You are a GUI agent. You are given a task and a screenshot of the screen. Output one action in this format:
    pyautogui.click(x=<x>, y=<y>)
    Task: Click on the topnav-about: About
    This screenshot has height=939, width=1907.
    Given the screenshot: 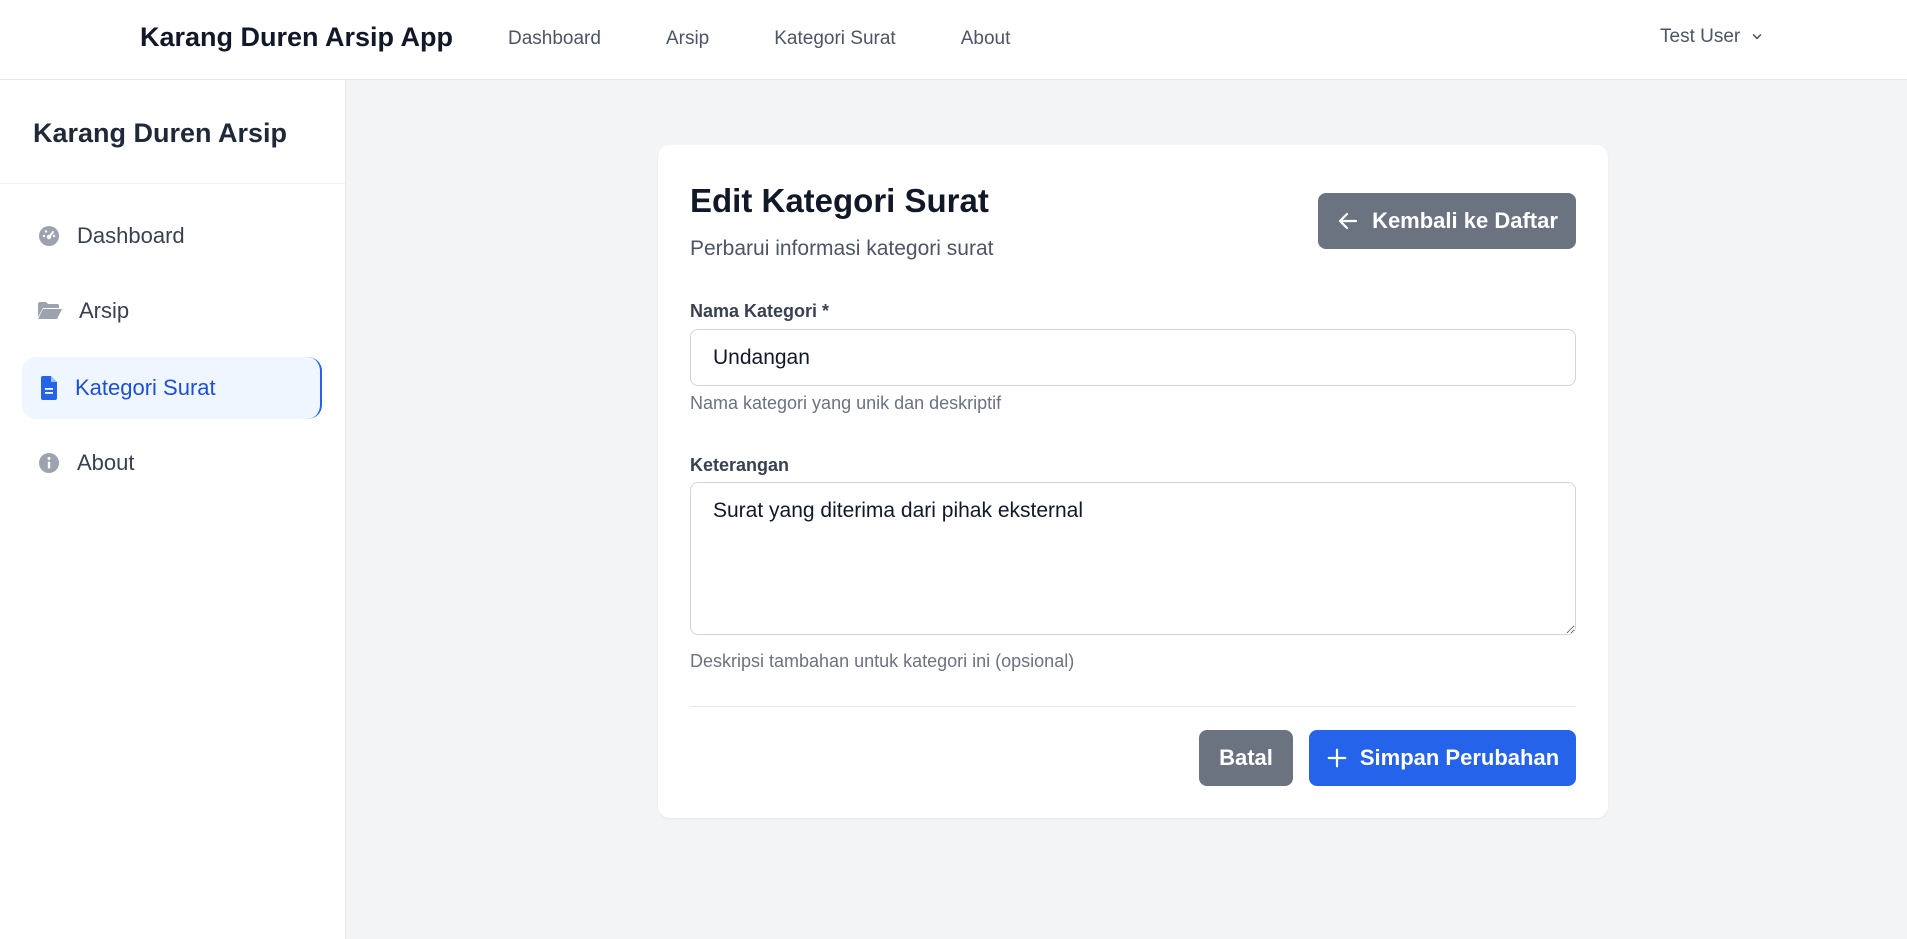 What is the action you would take?
    pyautogui.click(x=986, y=39)
    